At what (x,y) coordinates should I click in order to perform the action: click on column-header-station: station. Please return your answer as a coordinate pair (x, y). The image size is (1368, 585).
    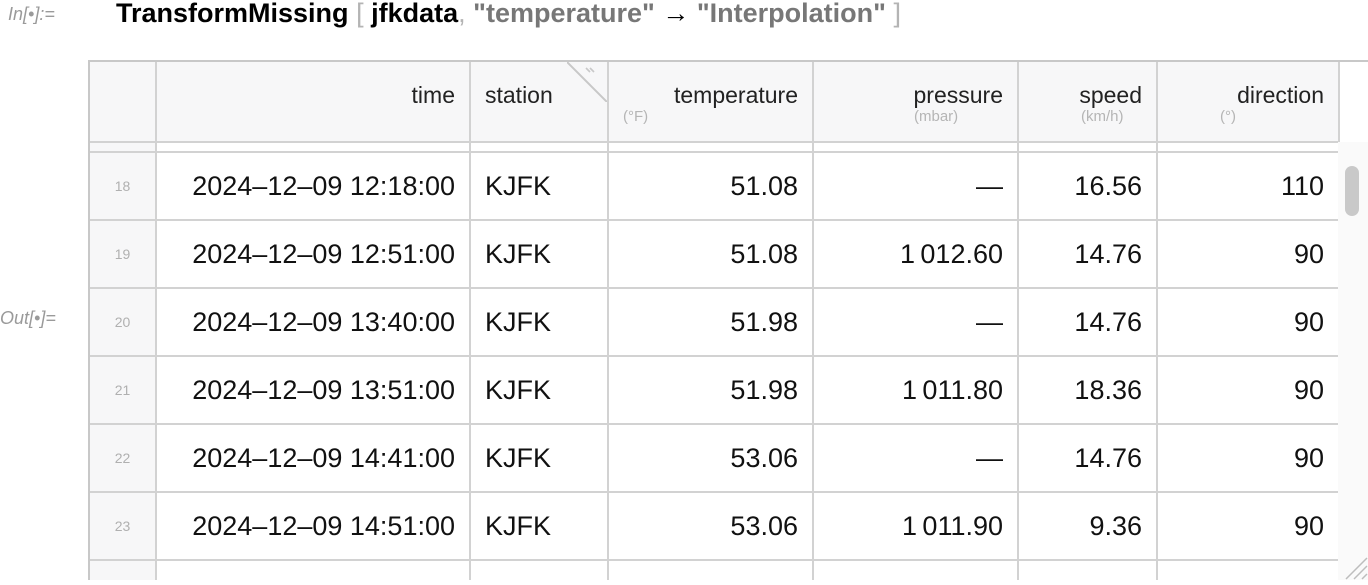
    Looking at the image, I should click on (539, 102).